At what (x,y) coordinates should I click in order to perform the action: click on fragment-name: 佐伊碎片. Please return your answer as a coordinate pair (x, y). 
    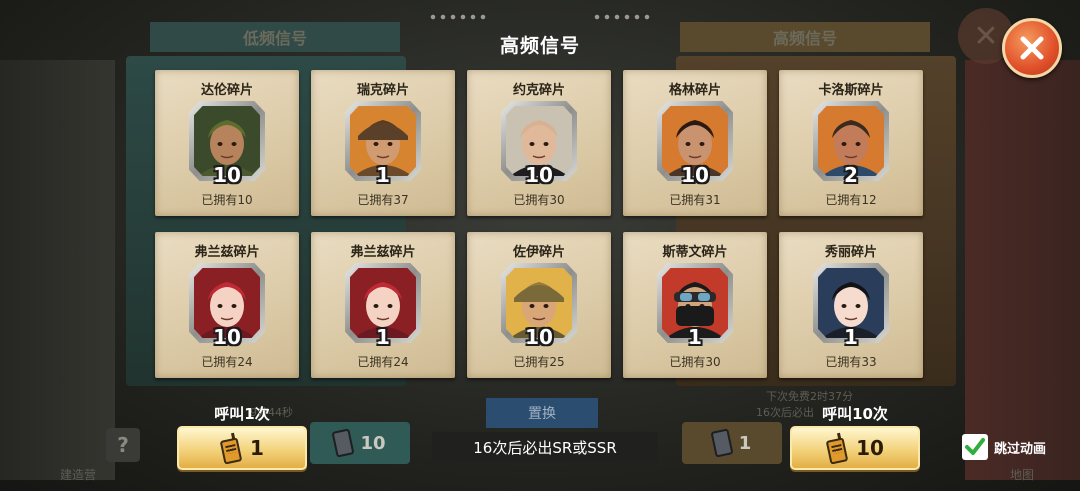
    Looking at the image, I should click on (538, 252).